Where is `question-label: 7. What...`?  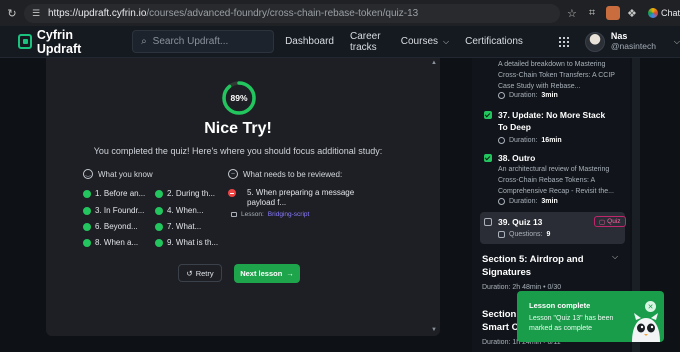
question-label: 7. What... is located at coordinates (184, 226).